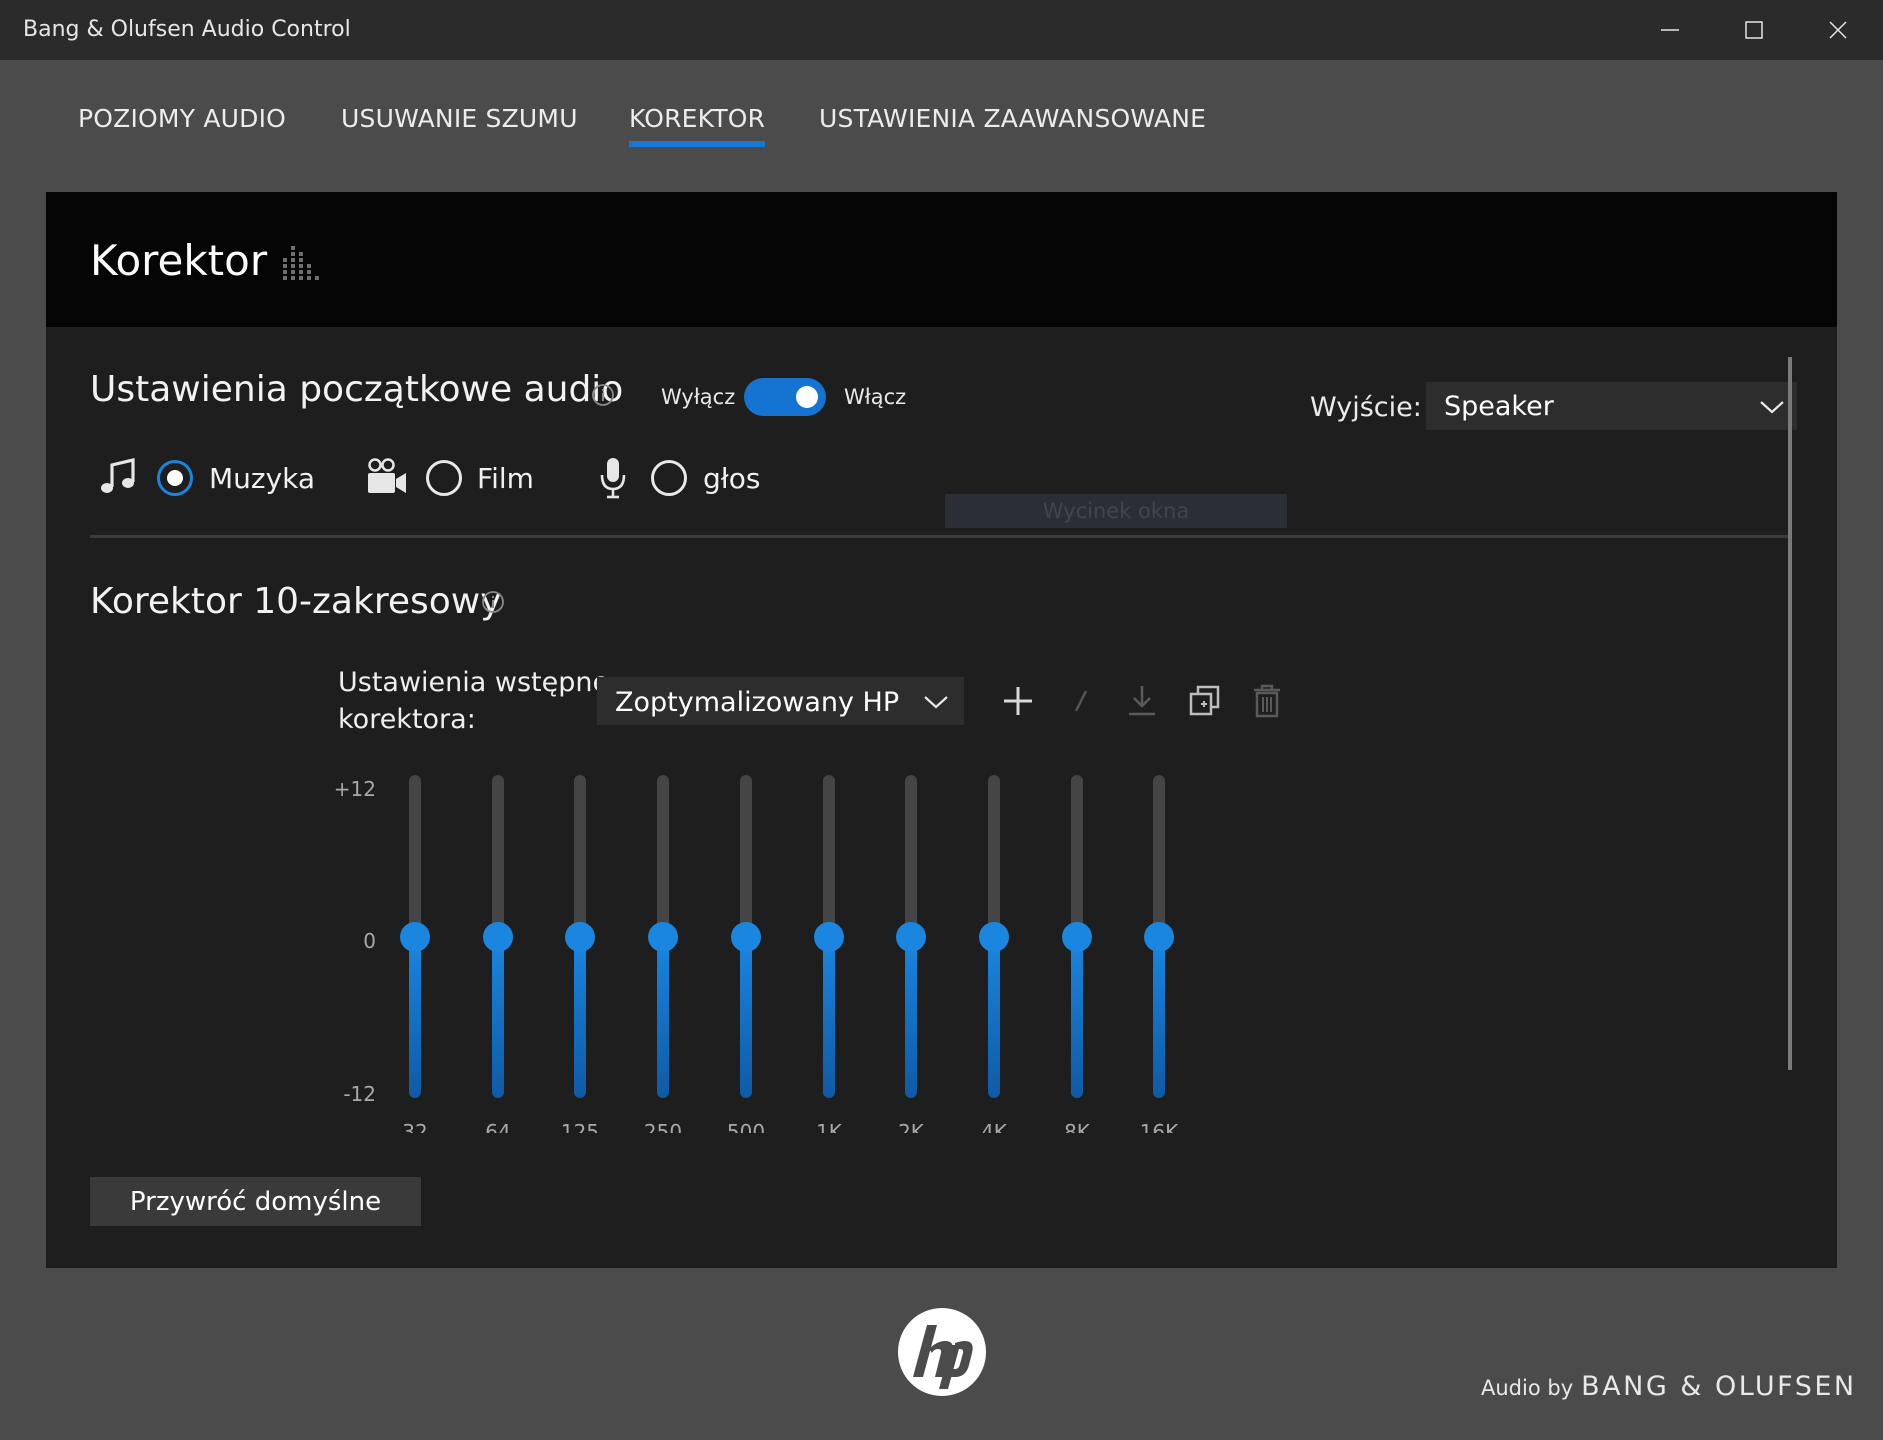  What do you see at coordinates (262, 478) in the screenshot?
I see `mode-label-muzyka: Muzyka` at bounding box center [262, 478].